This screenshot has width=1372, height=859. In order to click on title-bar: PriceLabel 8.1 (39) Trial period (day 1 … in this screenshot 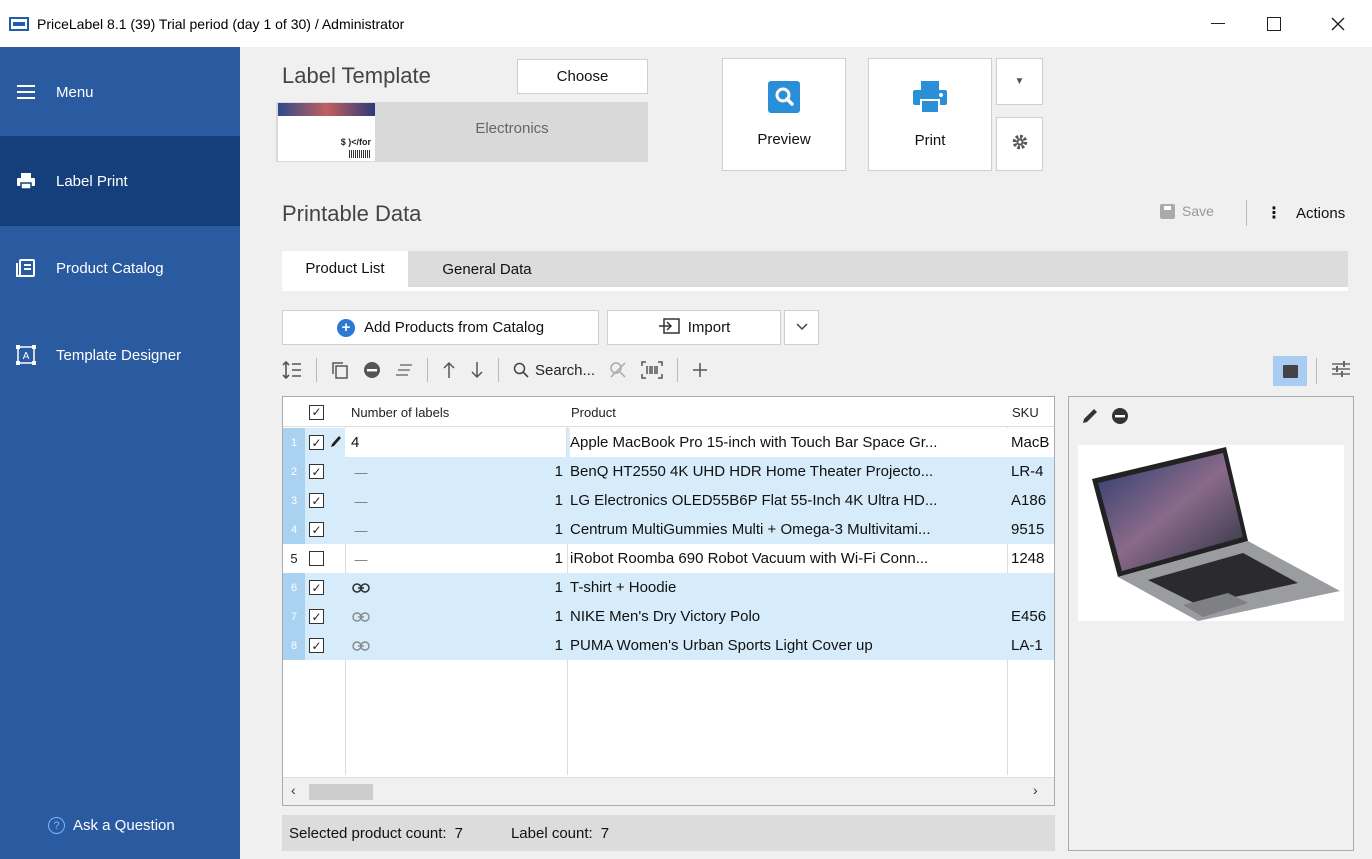, I will do `click(686, 23)`.